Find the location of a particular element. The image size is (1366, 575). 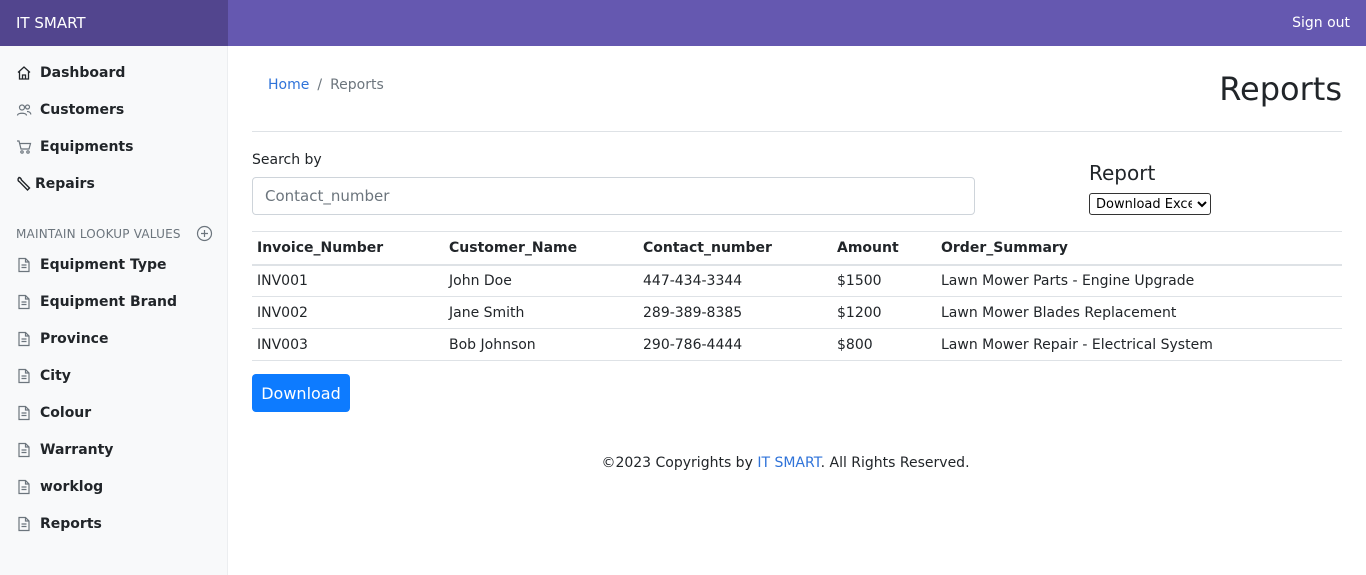

table-cell: John Doe is located at coordinates (541, 280).